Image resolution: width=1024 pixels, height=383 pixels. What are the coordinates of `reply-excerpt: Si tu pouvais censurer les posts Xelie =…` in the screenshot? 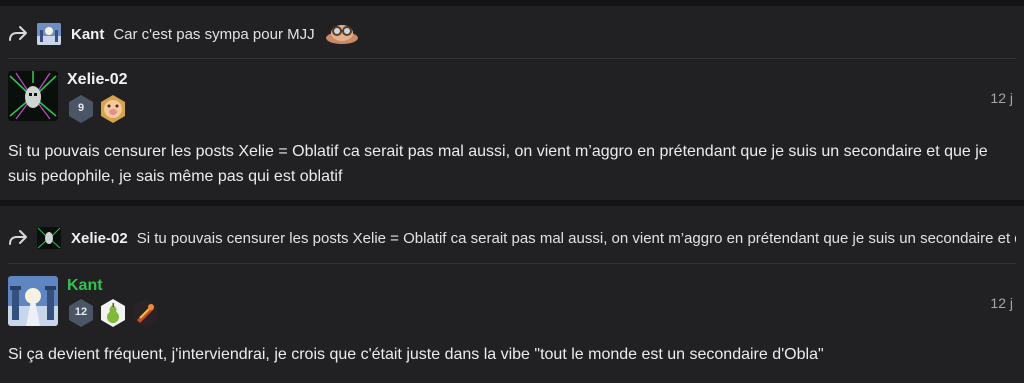 It's located at (576, 238).